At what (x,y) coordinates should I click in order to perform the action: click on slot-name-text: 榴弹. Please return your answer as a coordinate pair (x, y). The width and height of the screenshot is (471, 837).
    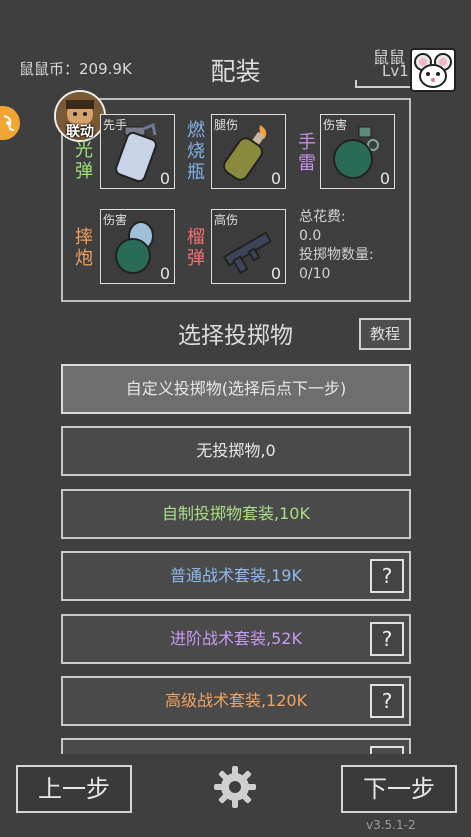
    Looking at the image, I should click on (196, 248).